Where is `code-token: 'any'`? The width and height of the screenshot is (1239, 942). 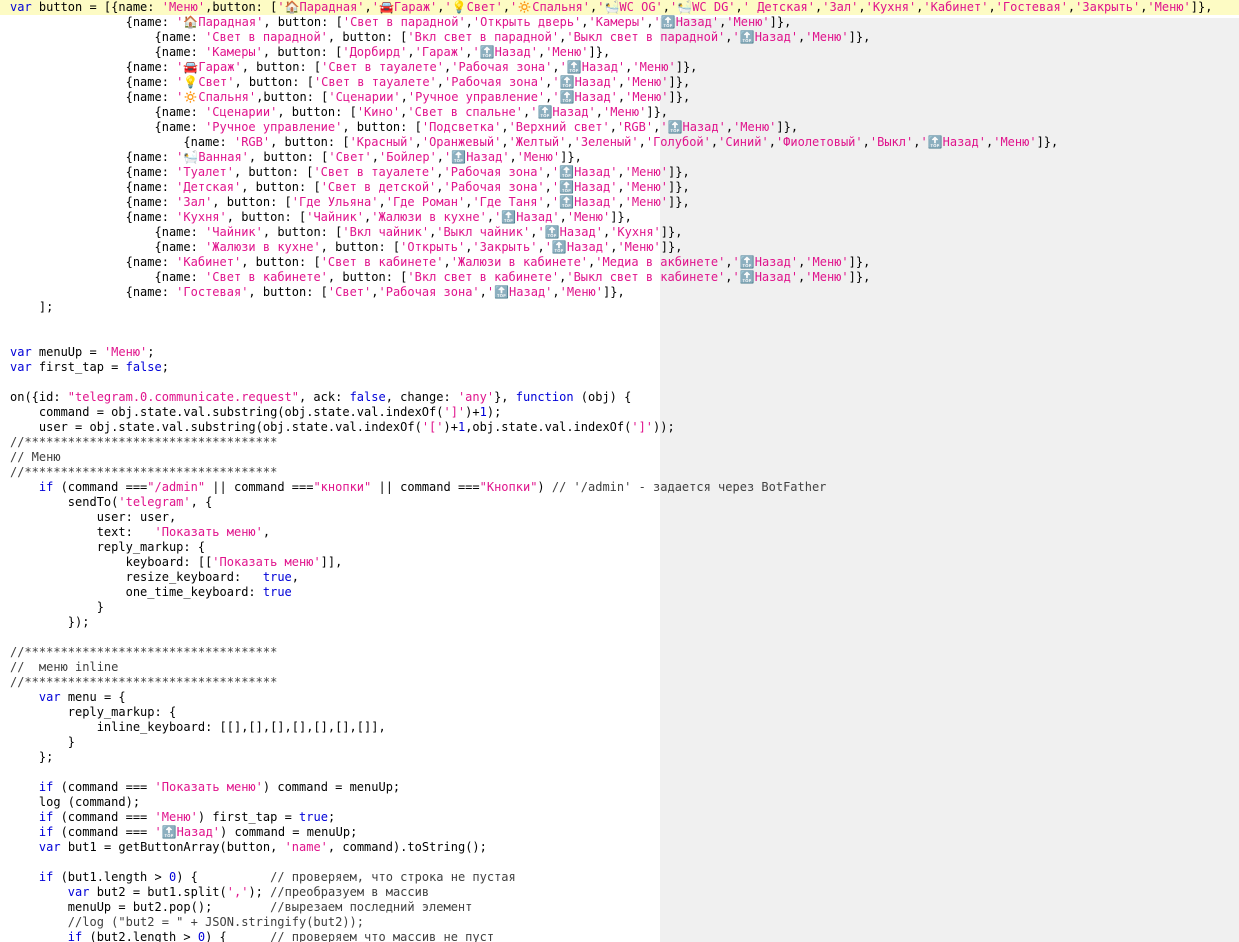 code-token: 'any' is located at coordinates (476, 397).